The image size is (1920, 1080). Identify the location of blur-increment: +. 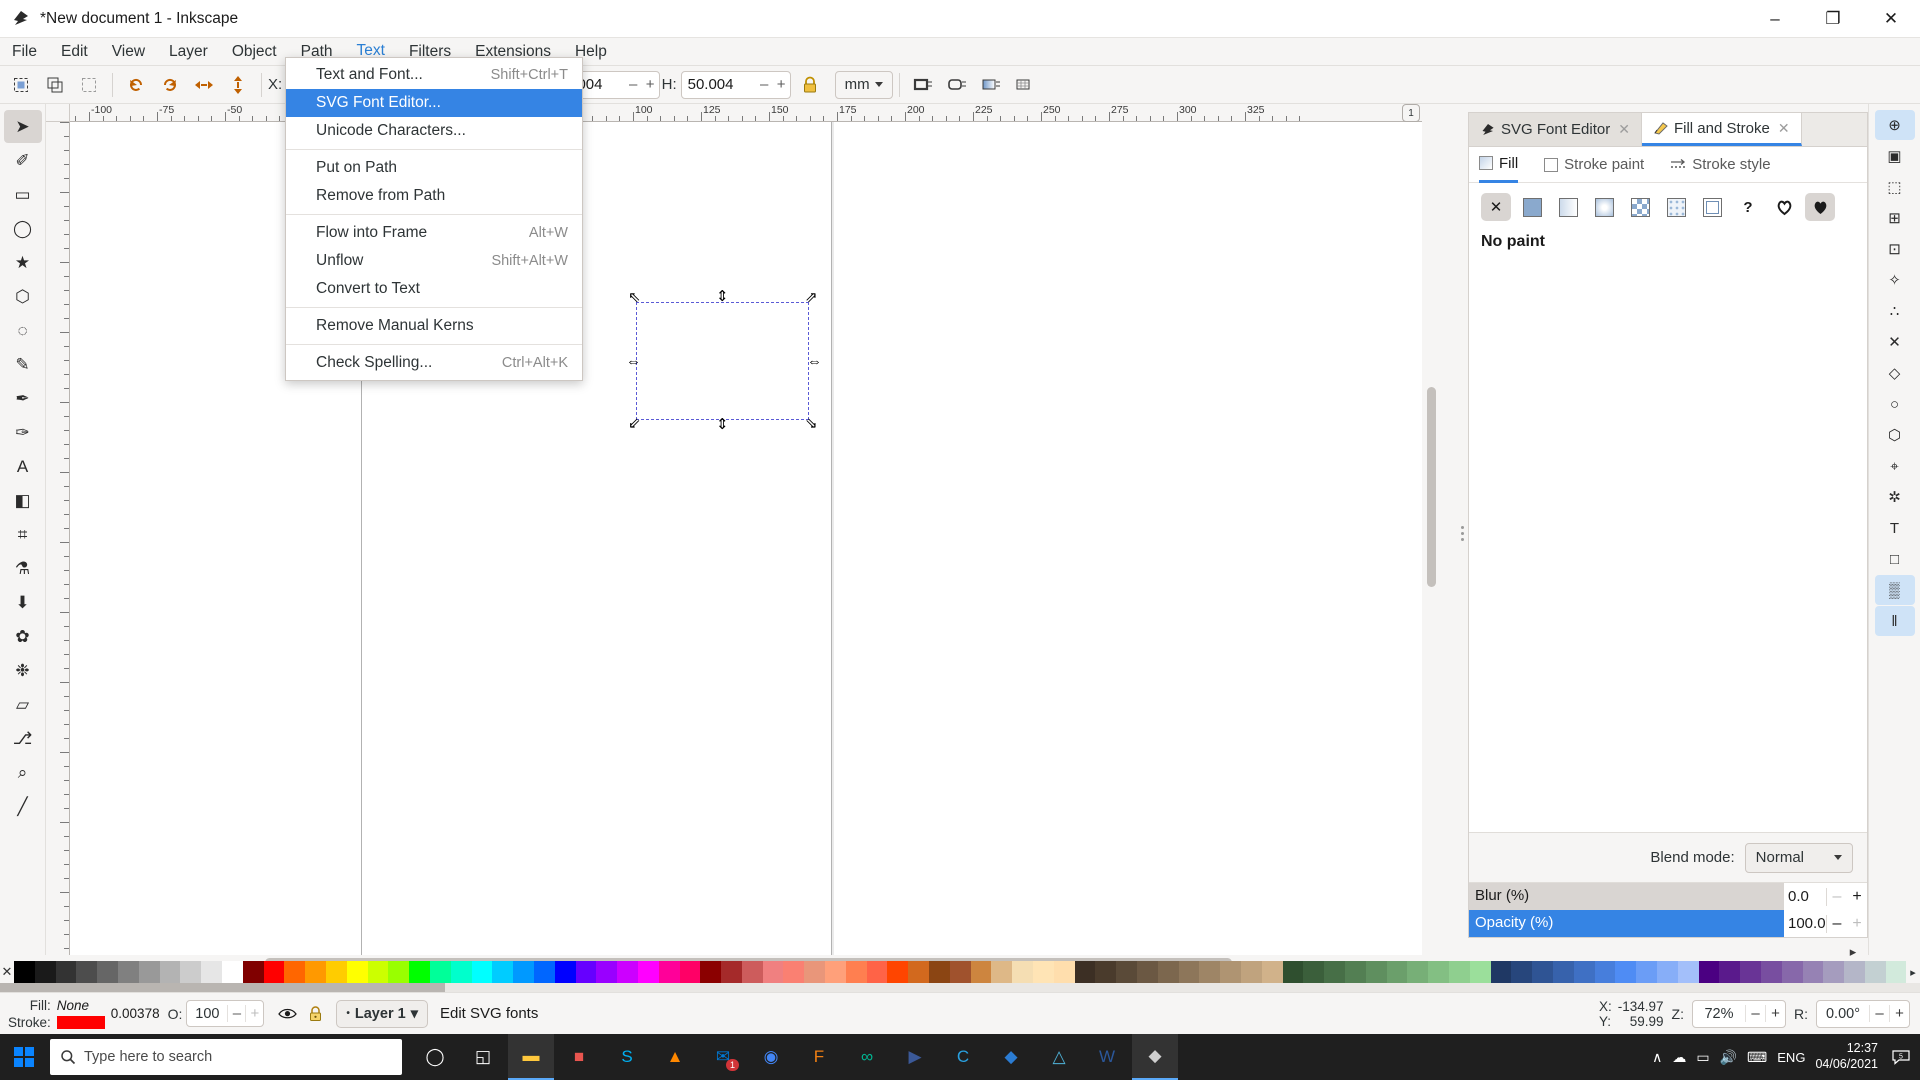
(1857, 897).